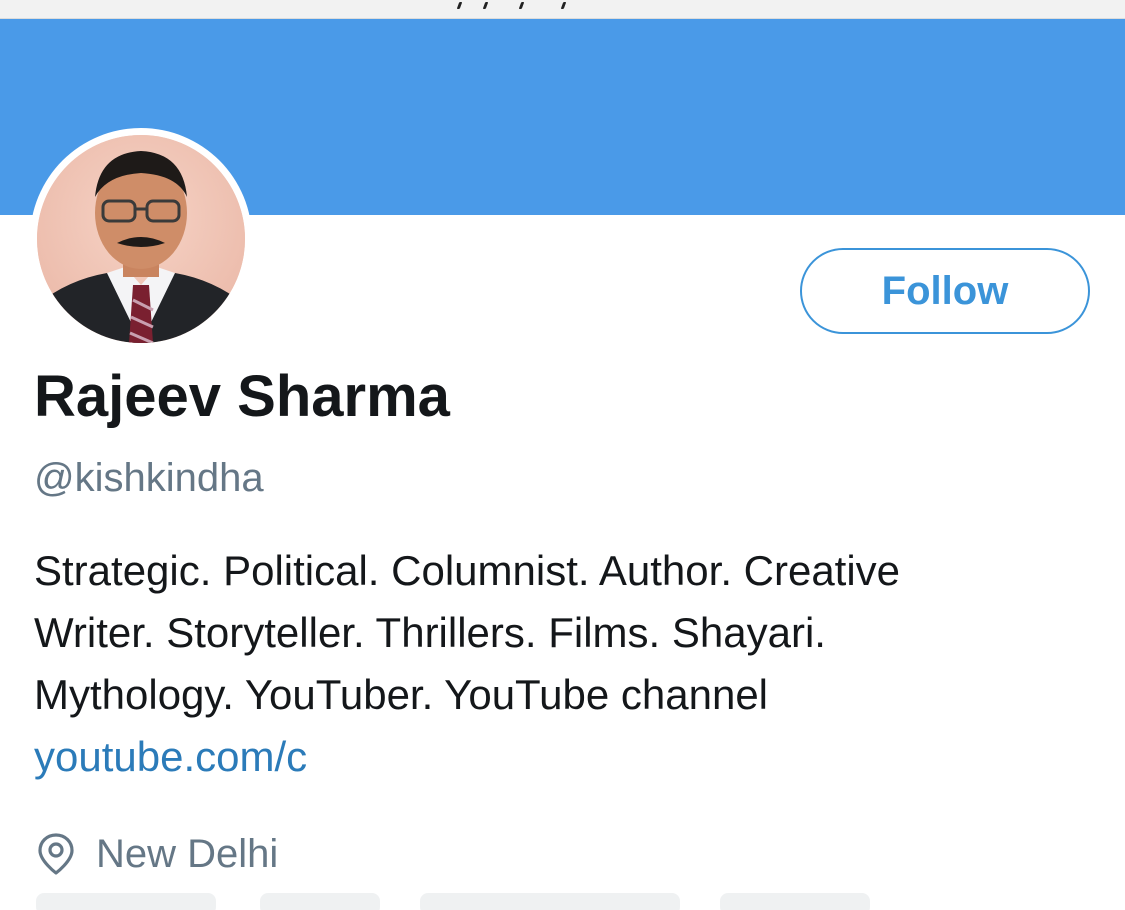 The width and height of the screenshot is (1125, 910). Describe the element at coordinates (242, 396) in the screenshot. I see `profile-name: Rajeev Sharma` at that location.